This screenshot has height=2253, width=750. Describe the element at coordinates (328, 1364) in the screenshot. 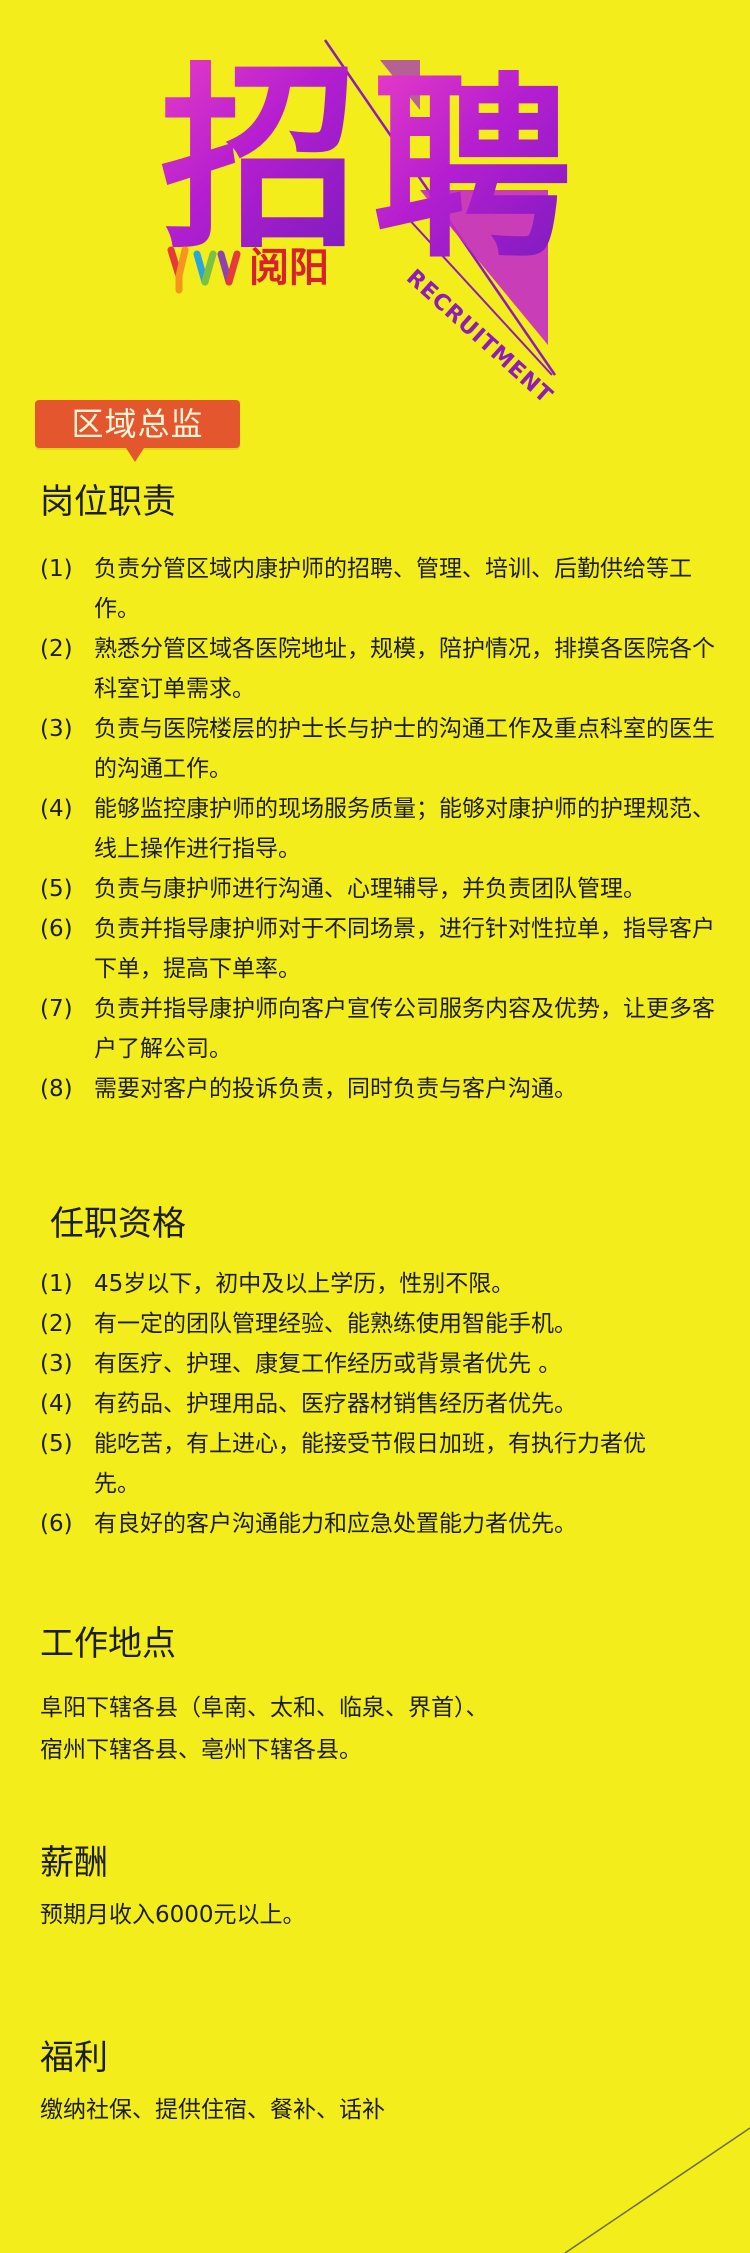

I see `item-text: 有医疗、护理、康复工作经历或背景者优先 。` at that location.